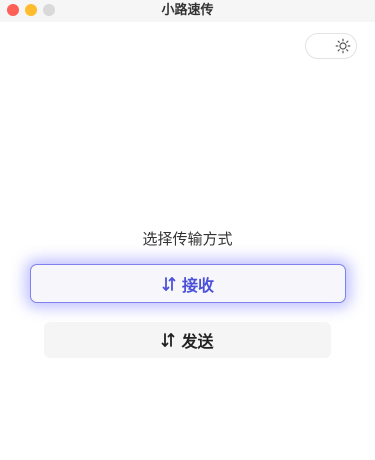  Describe the element at coordinates (331, 46) in the screenshot. I see `theme-toggle` at that location.